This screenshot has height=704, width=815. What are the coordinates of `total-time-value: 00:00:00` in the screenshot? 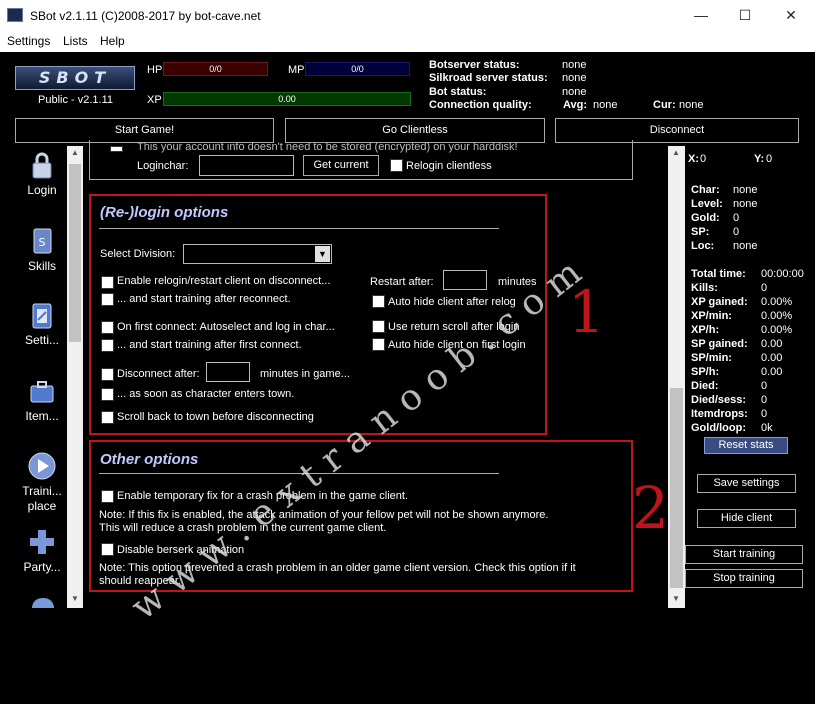 It's located at (782, 274).